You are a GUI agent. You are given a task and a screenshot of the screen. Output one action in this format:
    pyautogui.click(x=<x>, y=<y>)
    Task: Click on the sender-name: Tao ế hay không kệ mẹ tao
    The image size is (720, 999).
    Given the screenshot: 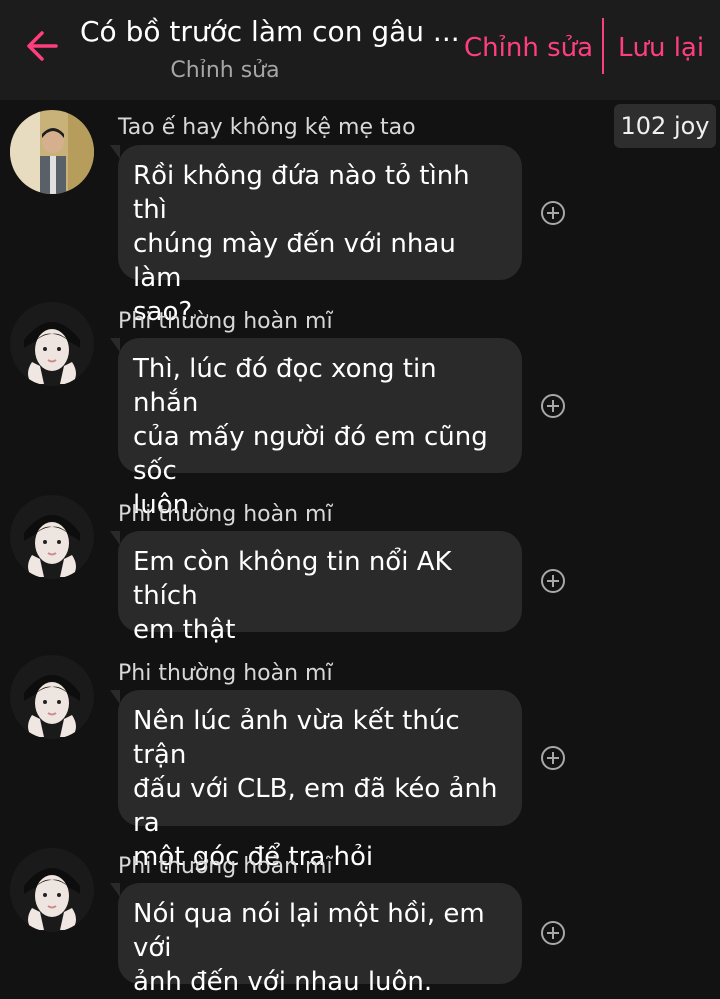 What is the action you would take?
    pyautogui.click(x=267, y=127)
    